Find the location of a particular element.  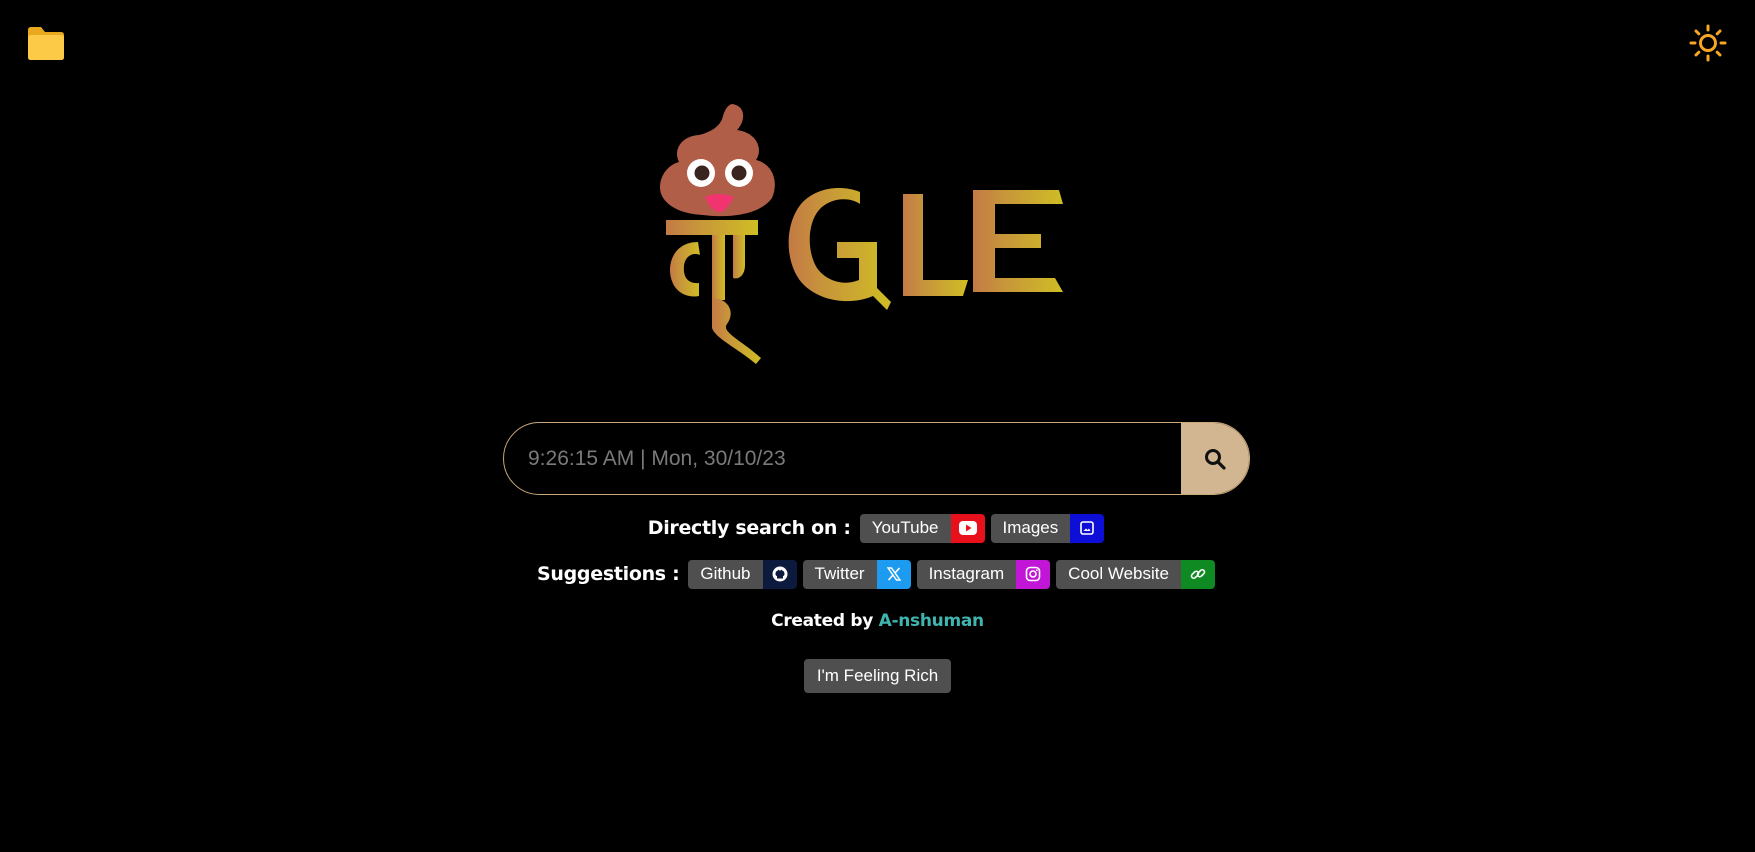

search-bar is located at coordinates (876, 458).